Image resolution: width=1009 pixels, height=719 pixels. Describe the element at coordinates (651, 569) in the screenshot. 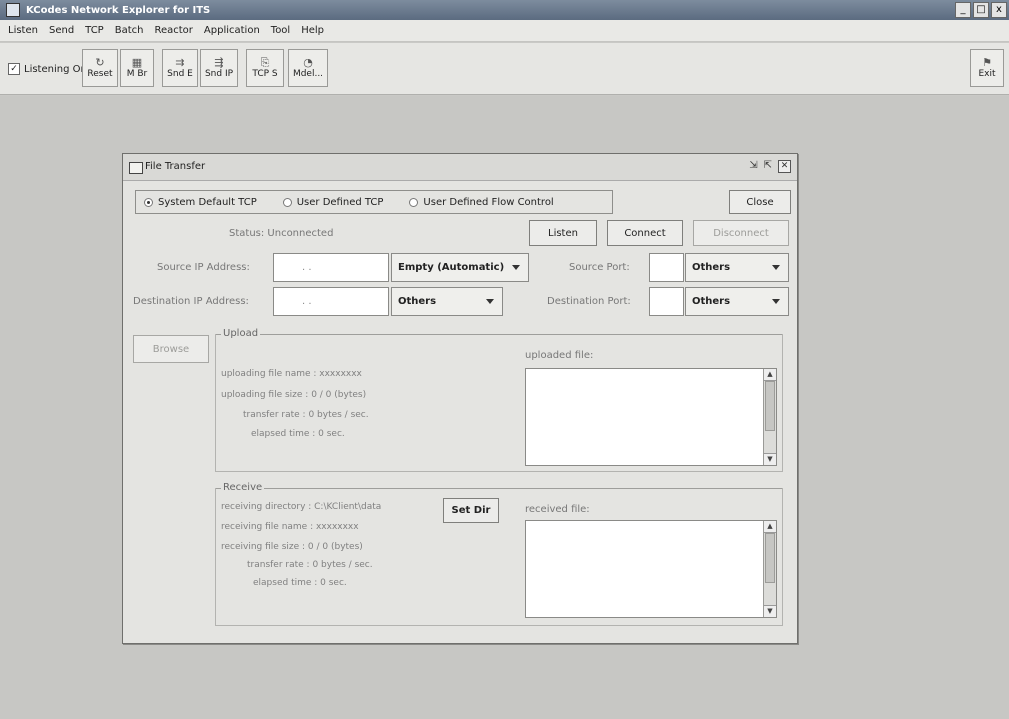

I see `received-file-area: ▲ ▼` at that location.